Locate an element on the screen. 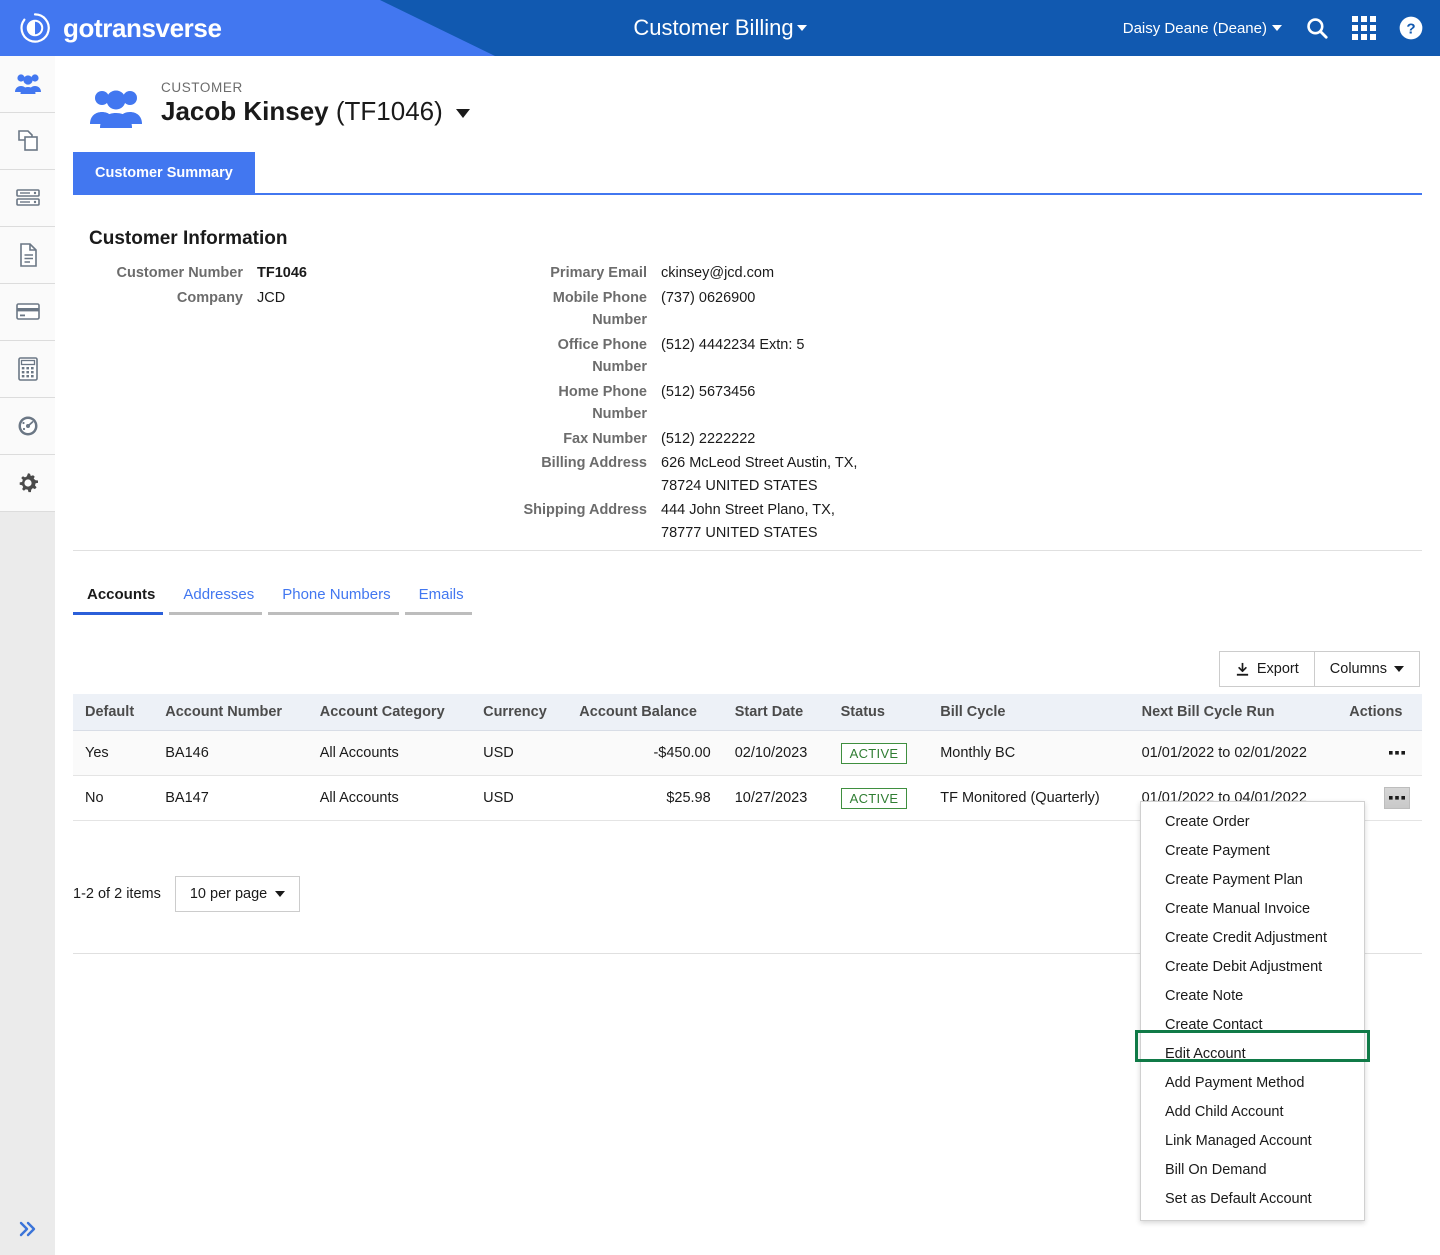 The width and height of the screenshot is (1440, 1255). info-label: Mobile Phone Number is located at coordinates (599, 309).